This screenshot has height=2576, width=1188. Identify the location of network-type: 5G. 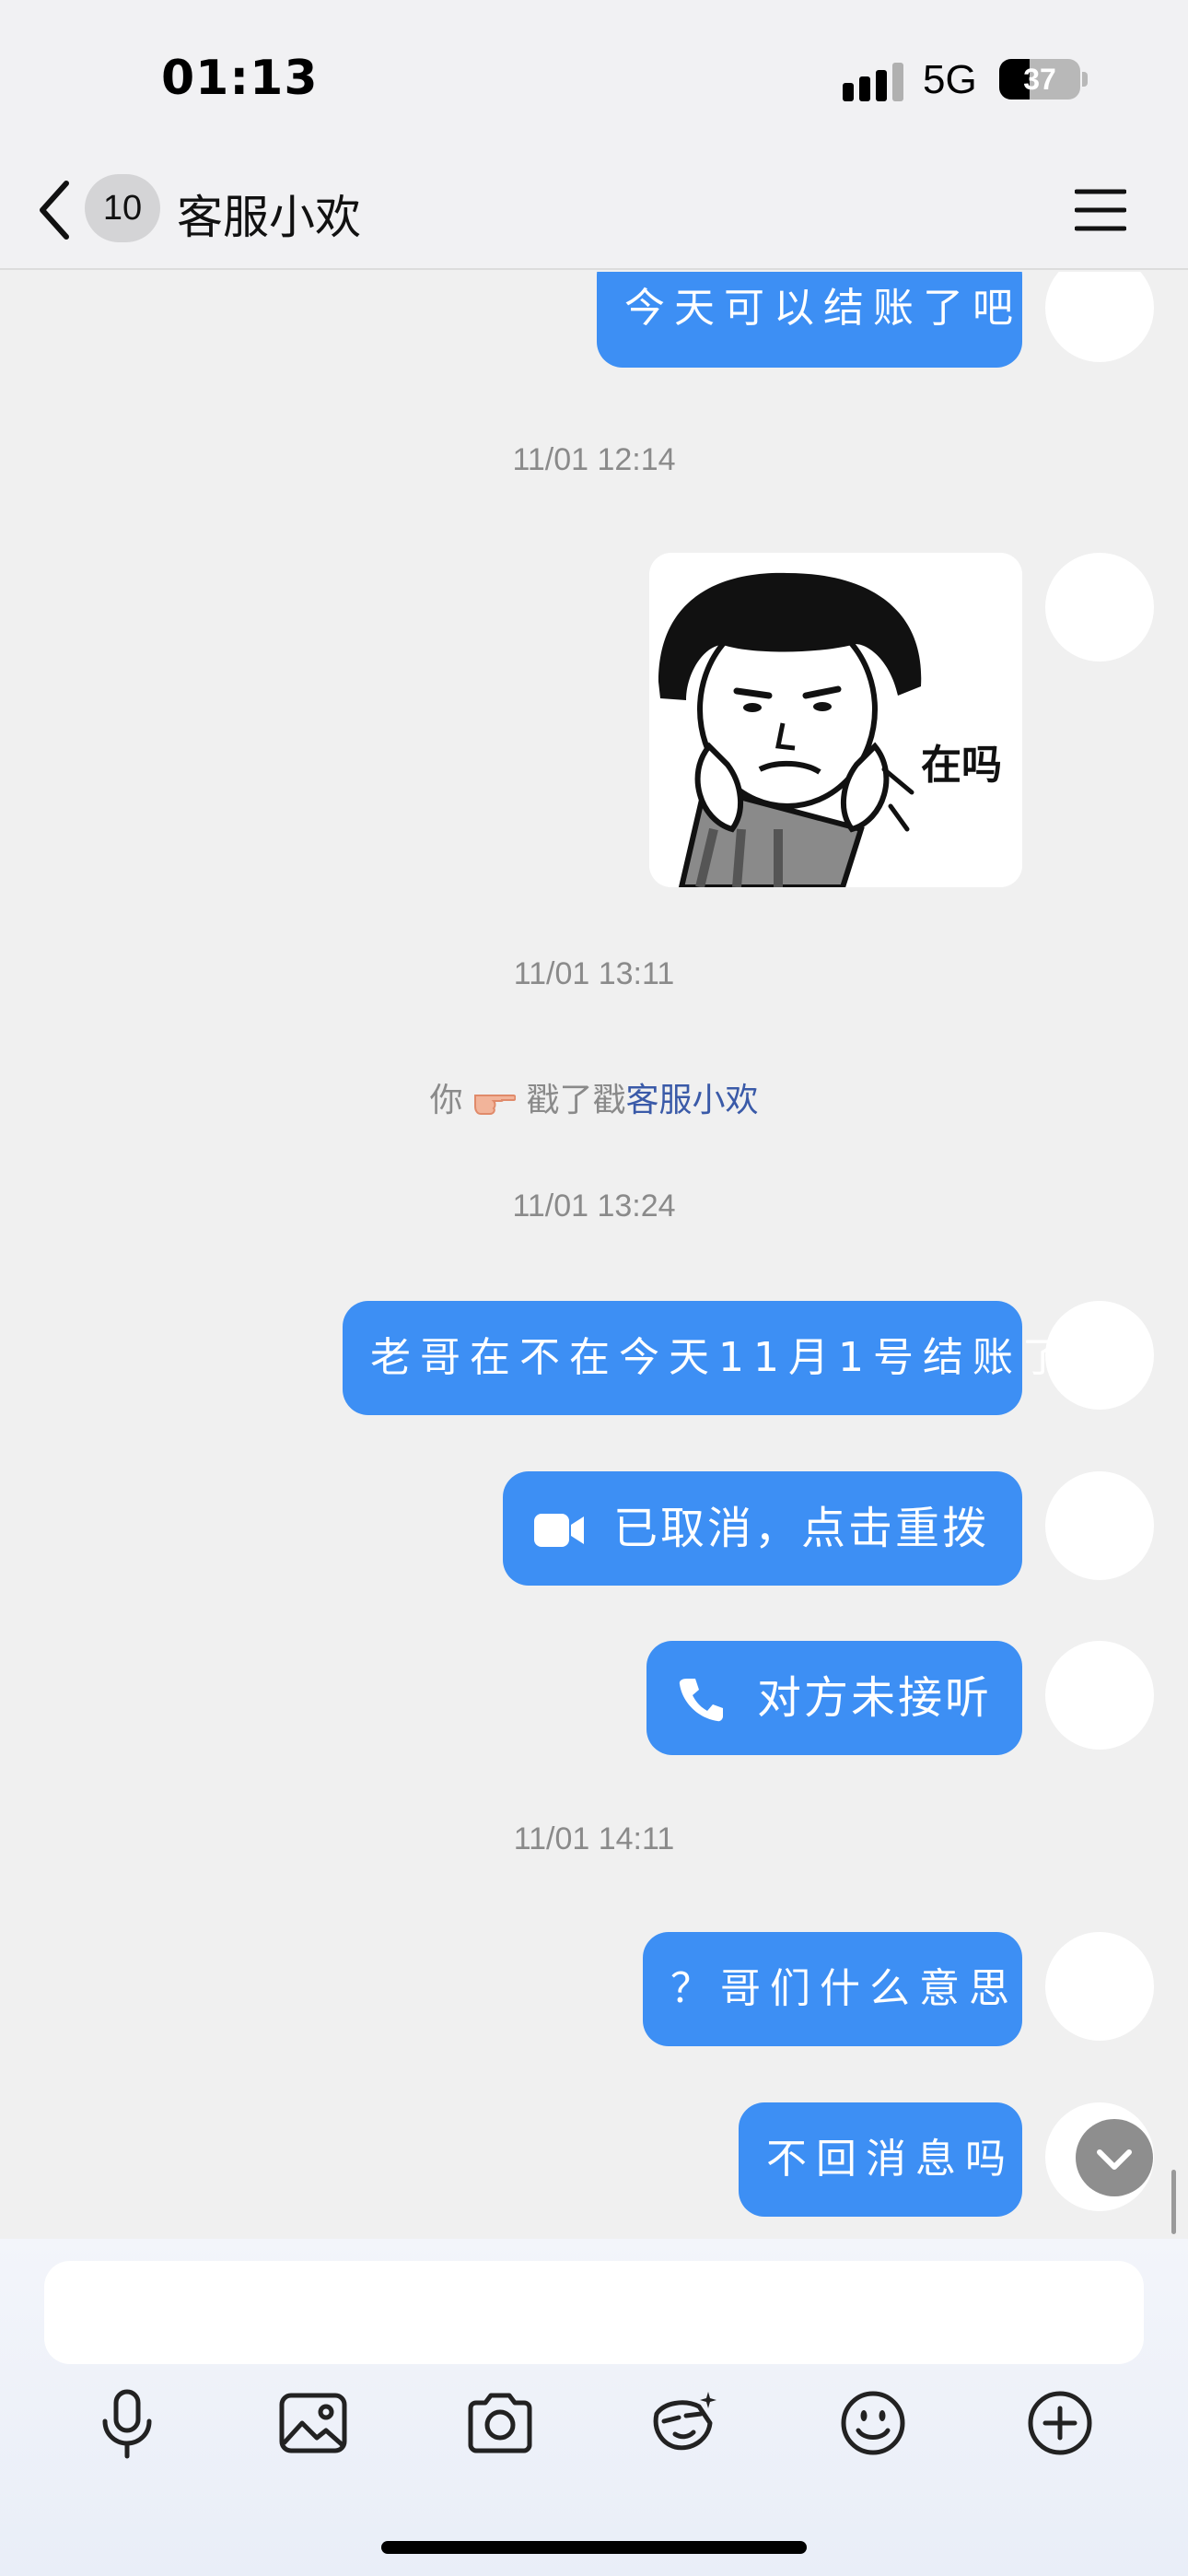
(950, 79).